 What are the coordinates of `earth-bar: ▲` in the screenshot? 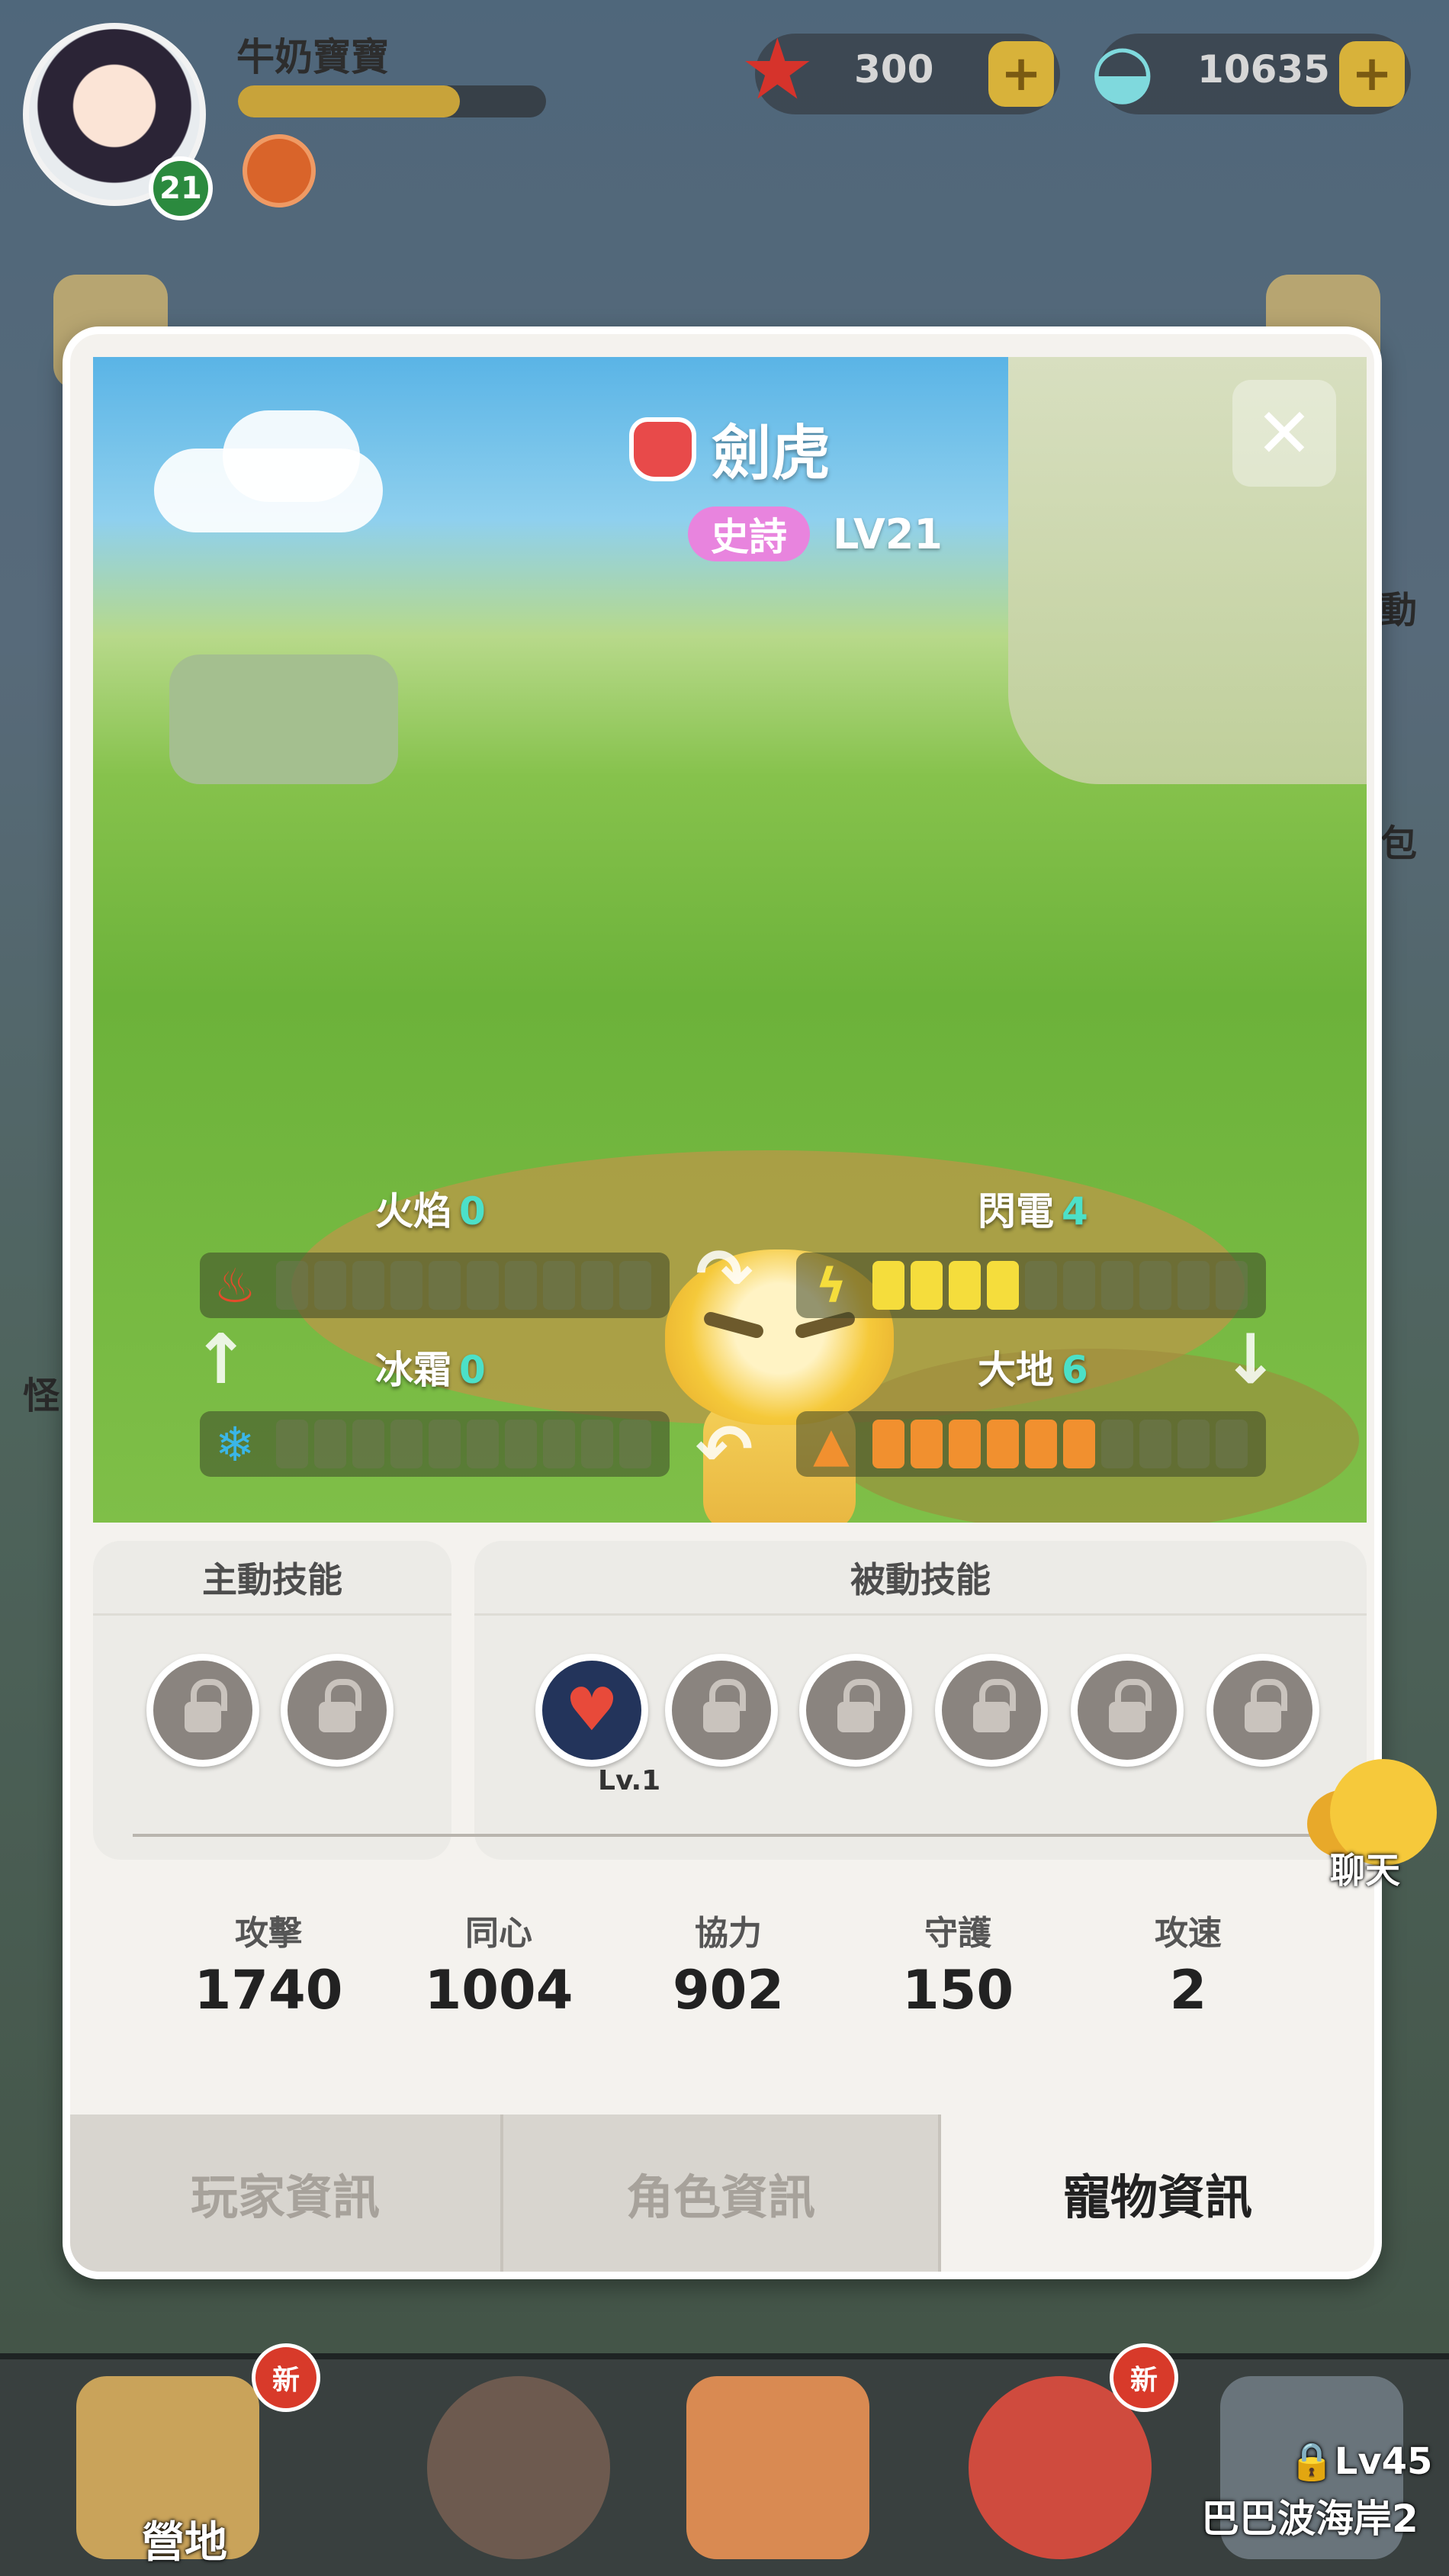 It's located at (1031, 1444).